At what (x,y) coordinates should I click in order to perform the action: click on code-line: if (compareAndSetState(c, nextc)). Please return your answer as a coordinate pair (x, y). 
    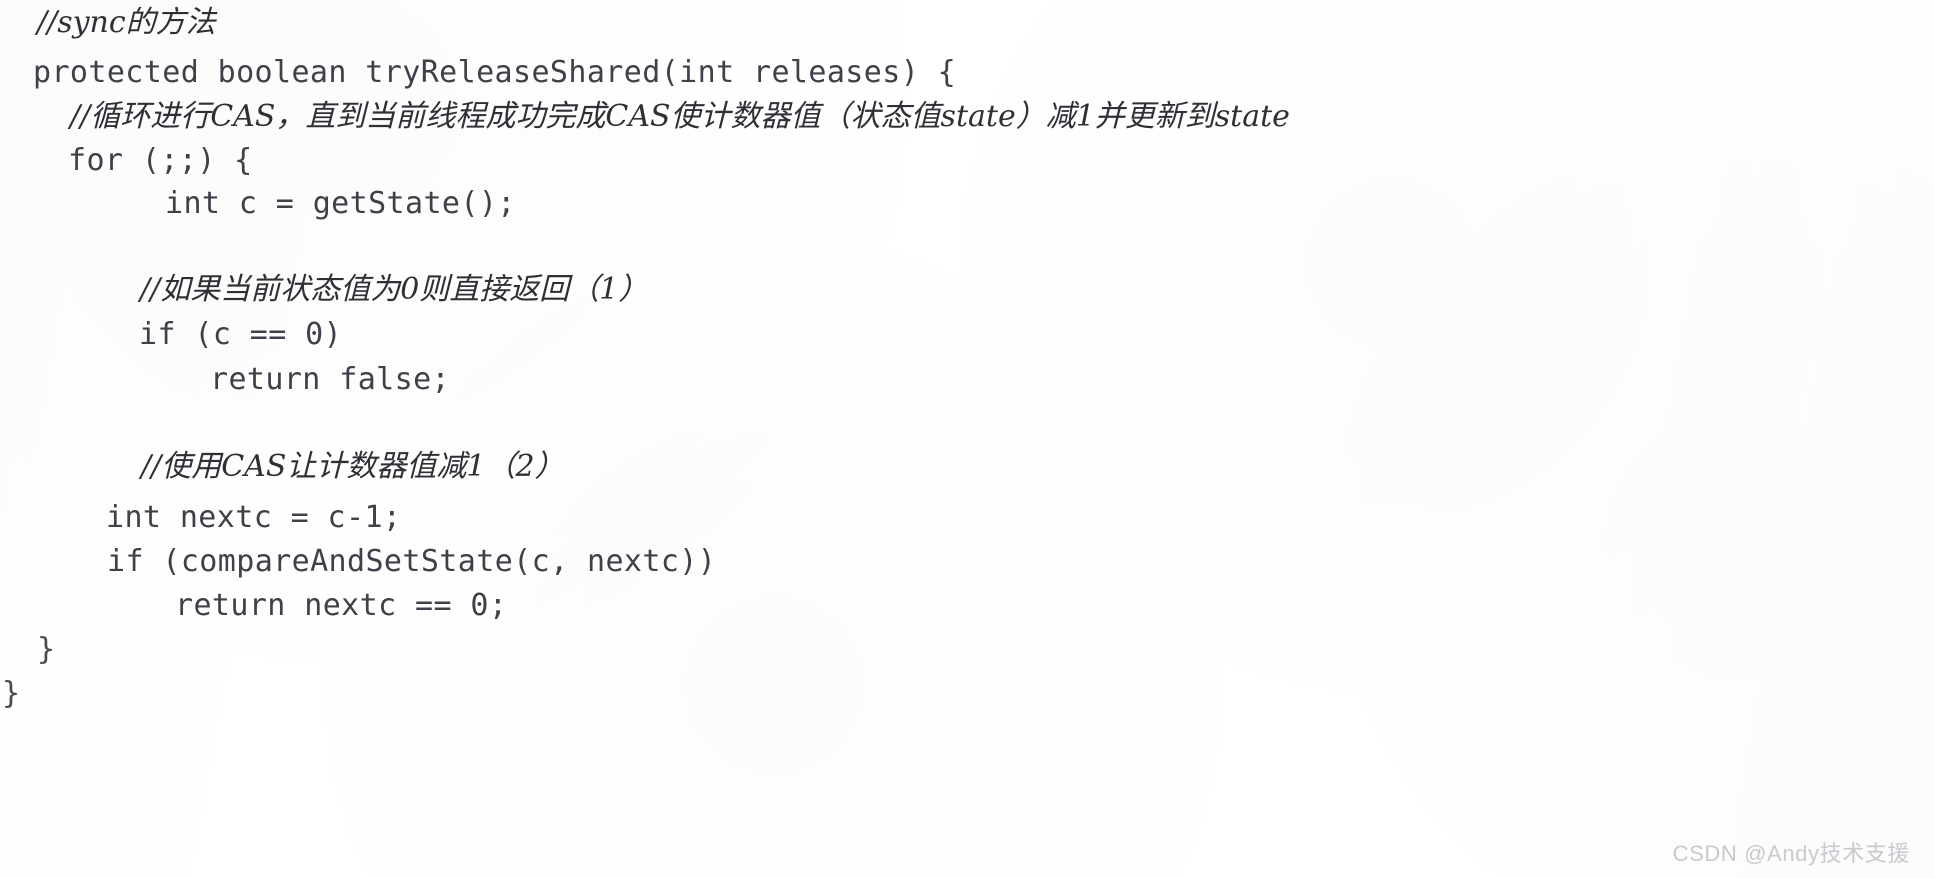
    Looking at the image, I should click on (412, 561).